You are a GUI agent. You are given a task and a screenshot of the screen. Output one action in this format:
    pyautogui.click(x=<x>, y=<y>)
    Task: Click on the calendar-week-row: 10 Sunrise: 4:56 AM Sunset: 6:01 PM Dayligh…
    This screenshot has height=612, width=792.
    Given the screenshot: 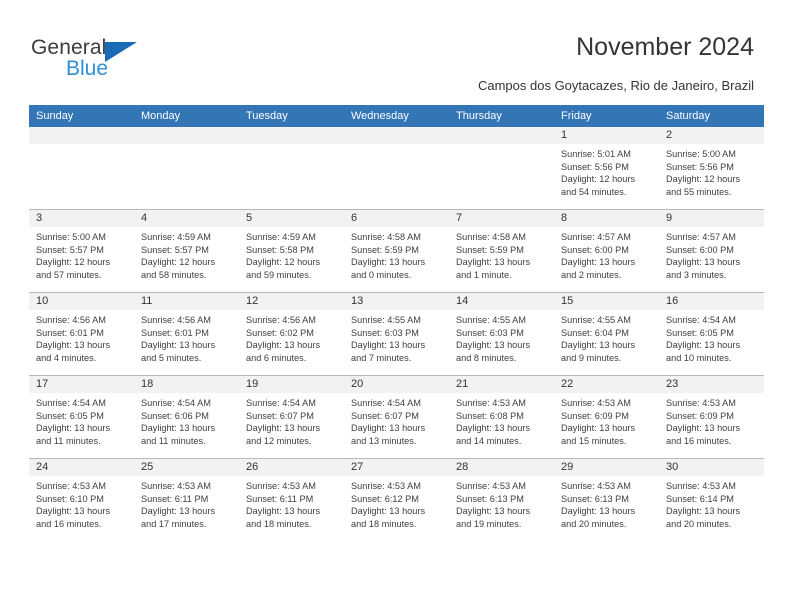 What is the action you would take?
    pyautogui.click(x=396, y=334)
    